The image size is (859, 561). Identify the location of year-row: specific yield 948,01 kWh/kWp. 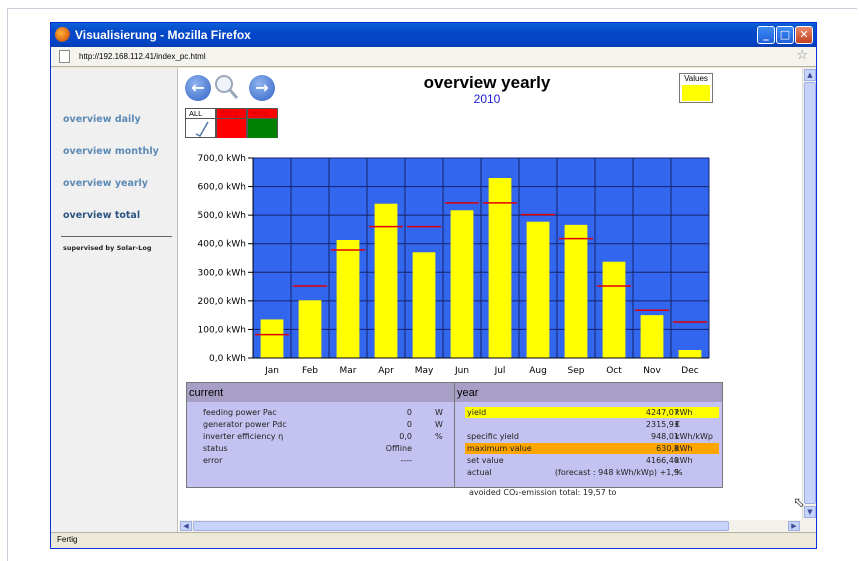
(592, 436).